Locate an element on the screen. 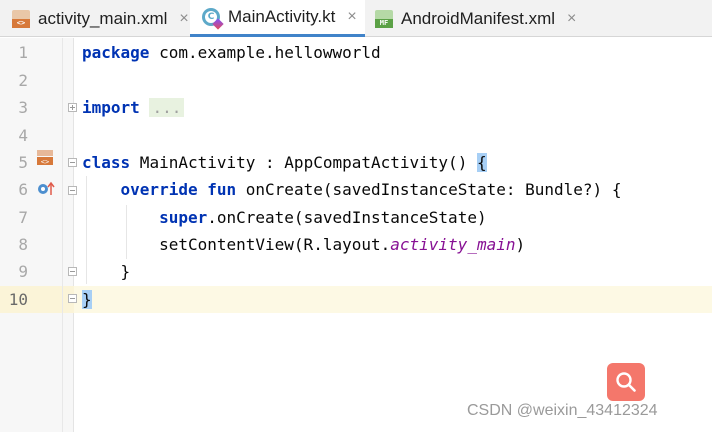 The image size is (712, 432). watermark: CSDN @weixin_43412324 is located at coordinates (562, 410).